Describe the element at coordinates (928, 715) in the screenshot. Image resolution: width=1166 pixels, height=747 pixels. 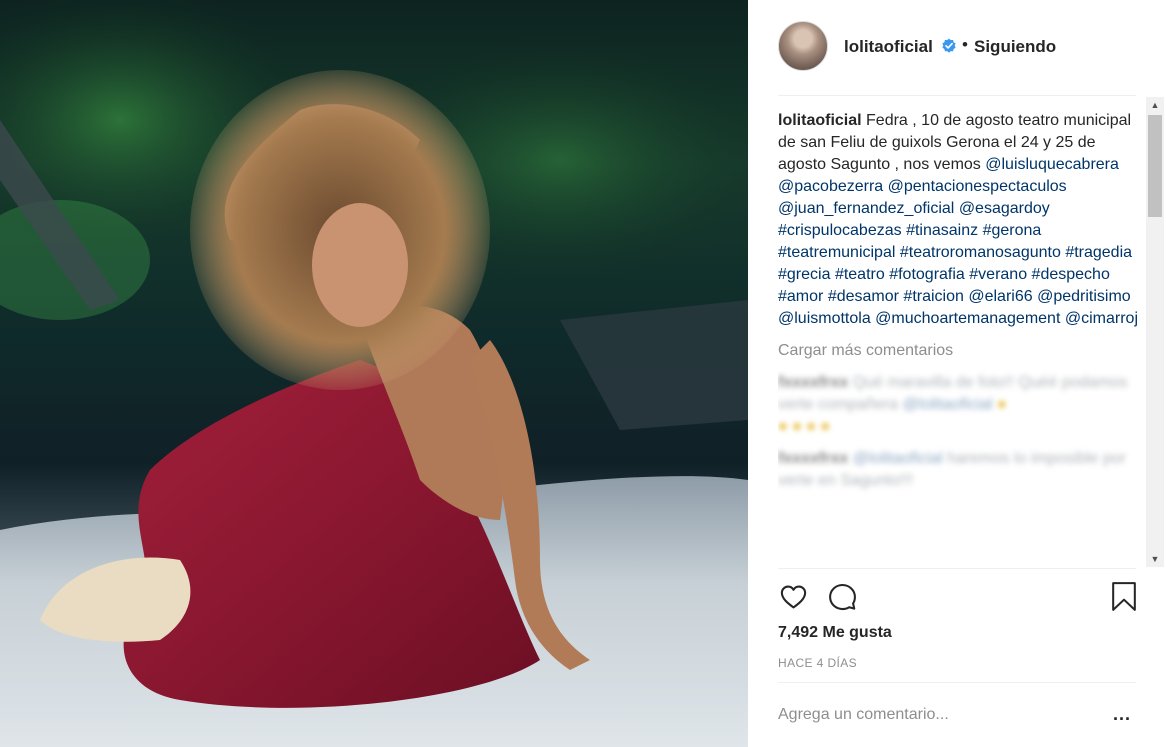
I see `add-comment-input` at that location.